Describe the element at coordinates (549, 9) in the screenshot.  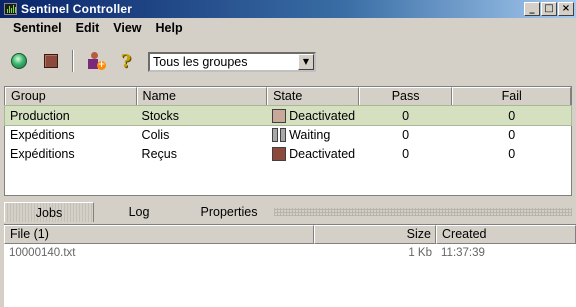
I see `maximize-button: □` at that location.